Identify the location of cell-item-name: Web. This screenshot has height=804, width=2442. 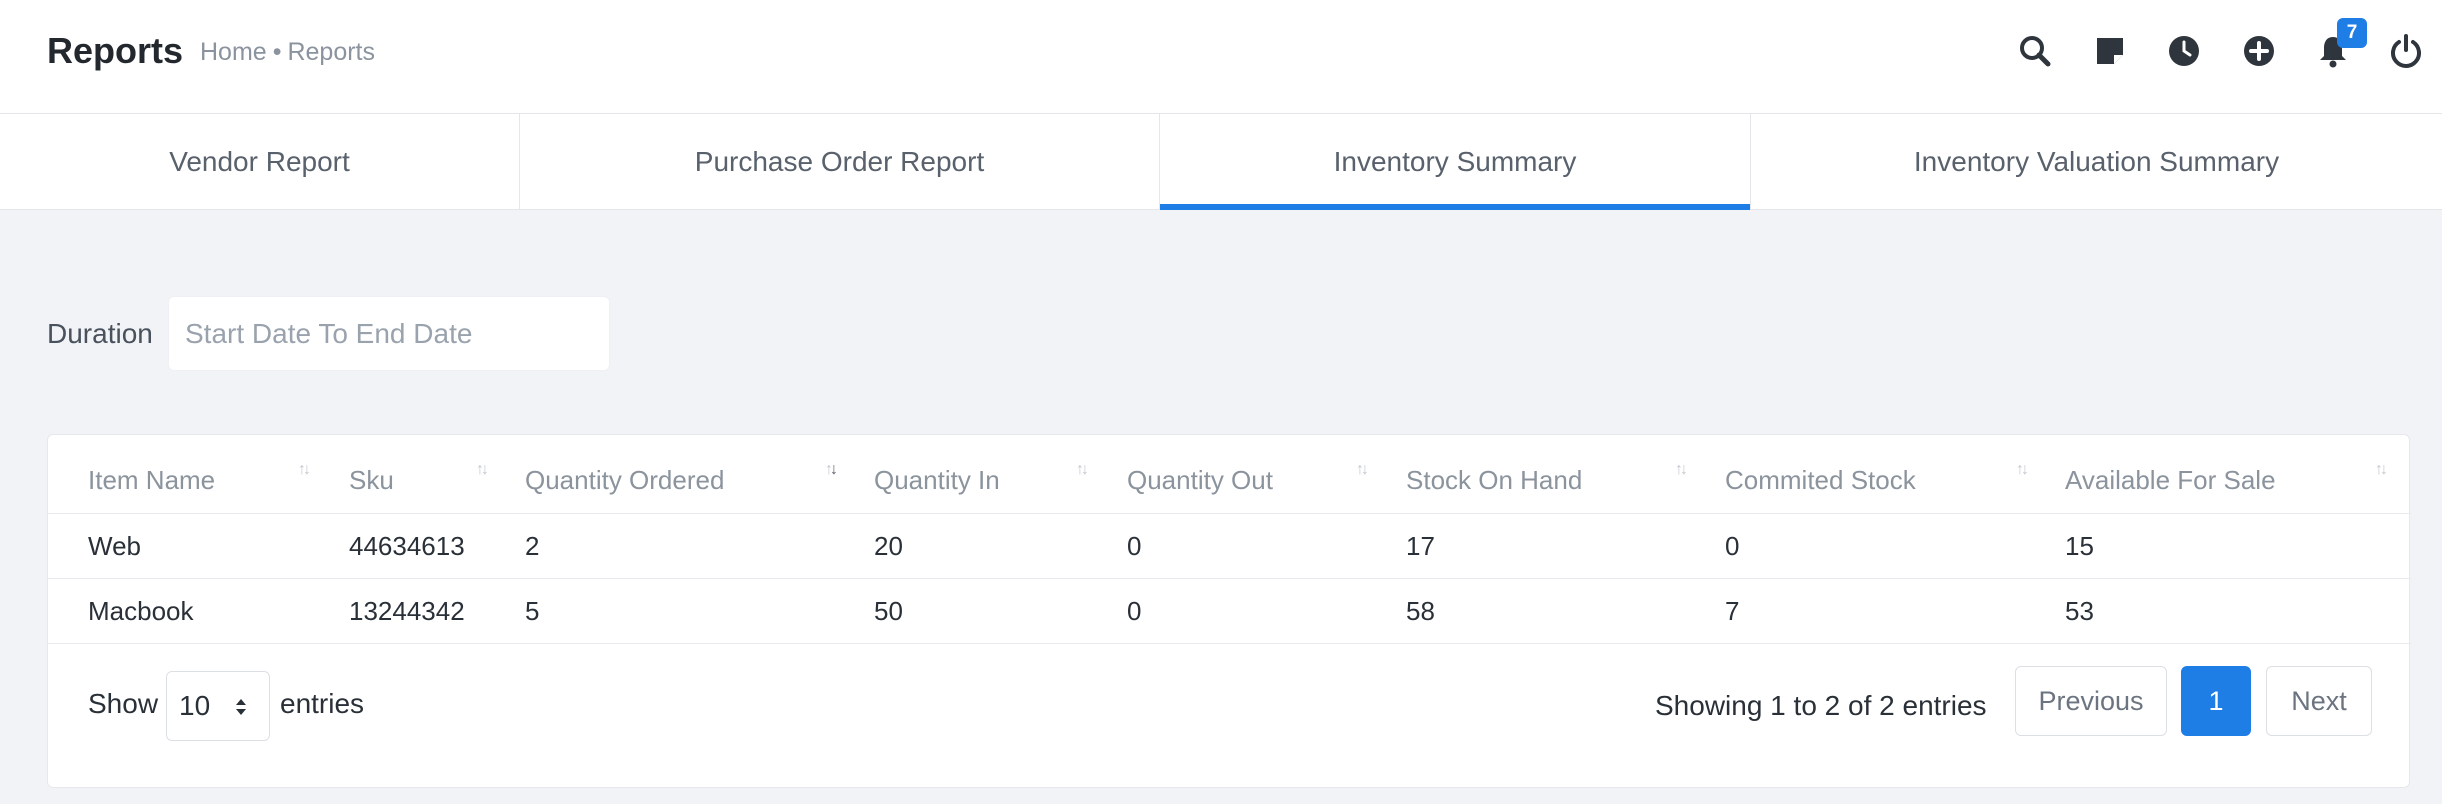
(114, 546).